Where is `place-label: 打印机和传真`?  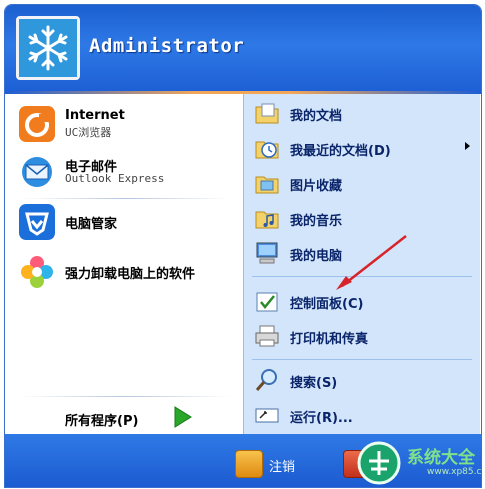
place-label: 打印机和传真 is located at coordinates (329, 339).